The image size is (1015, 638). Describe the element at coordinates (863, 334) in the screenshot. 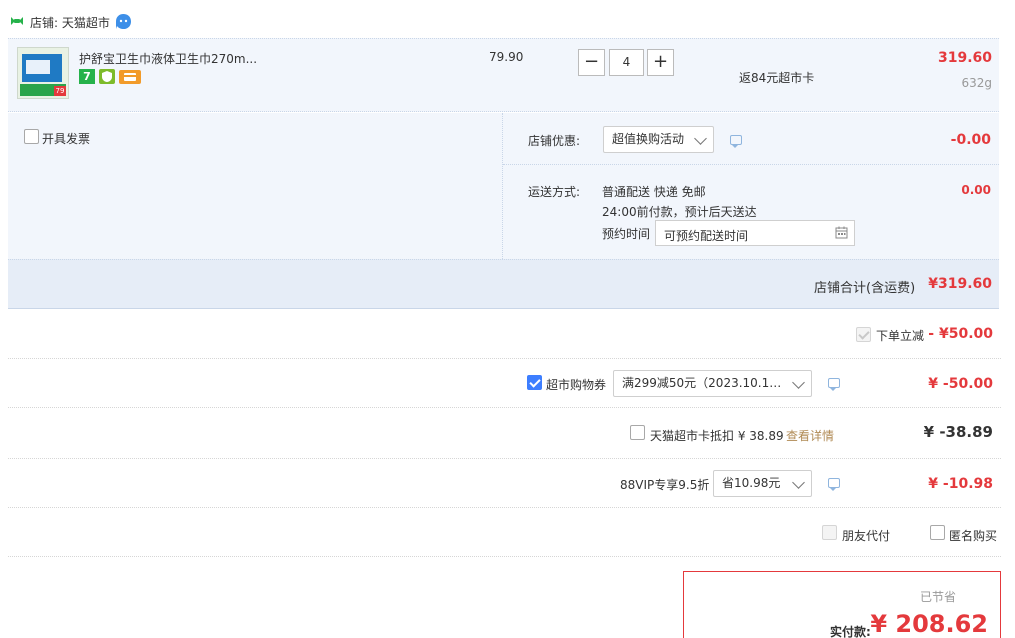

I see `instant-discount-checkbox` at that location.